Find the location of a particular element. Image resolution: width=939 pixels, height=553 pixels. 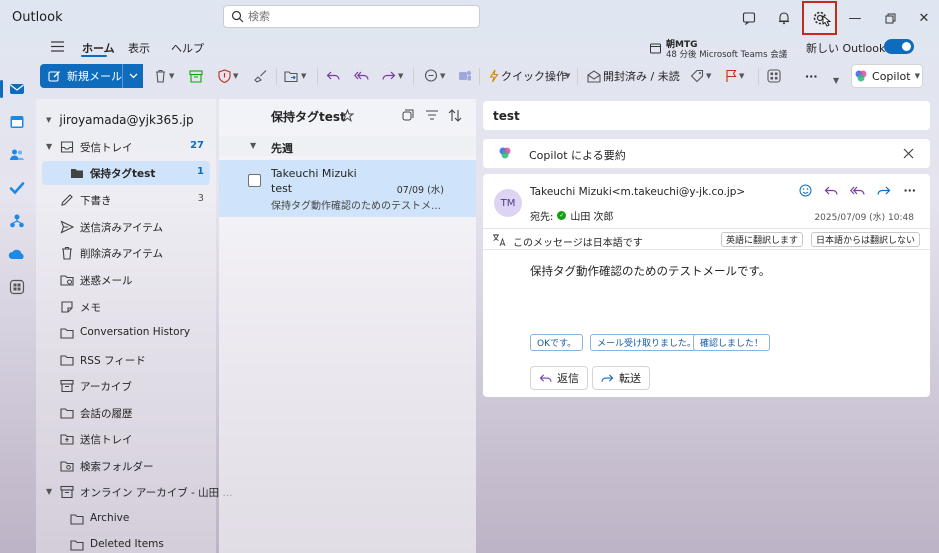

copilot-button: Copilot ▼ is located at coordinates (887, 76).